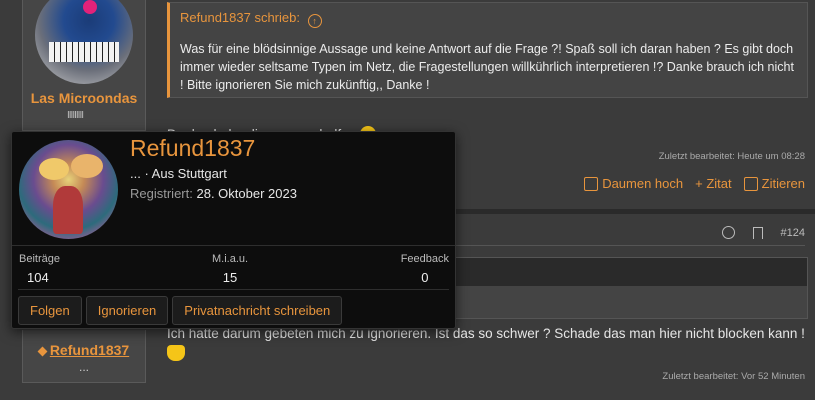 This screenshot has width=815, height=400. I want to click on private-message-button: Privatnachricht schreiben, so click(257, 310).